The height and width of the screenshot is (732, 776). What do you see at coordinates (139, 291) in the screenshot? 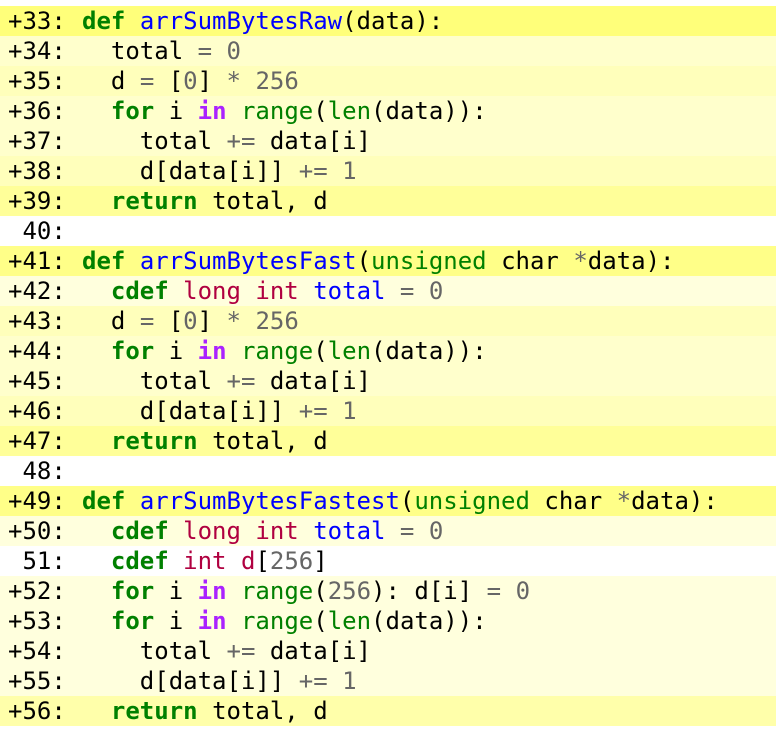
I see `code-token: cdef` at bounding box center [139, 291].